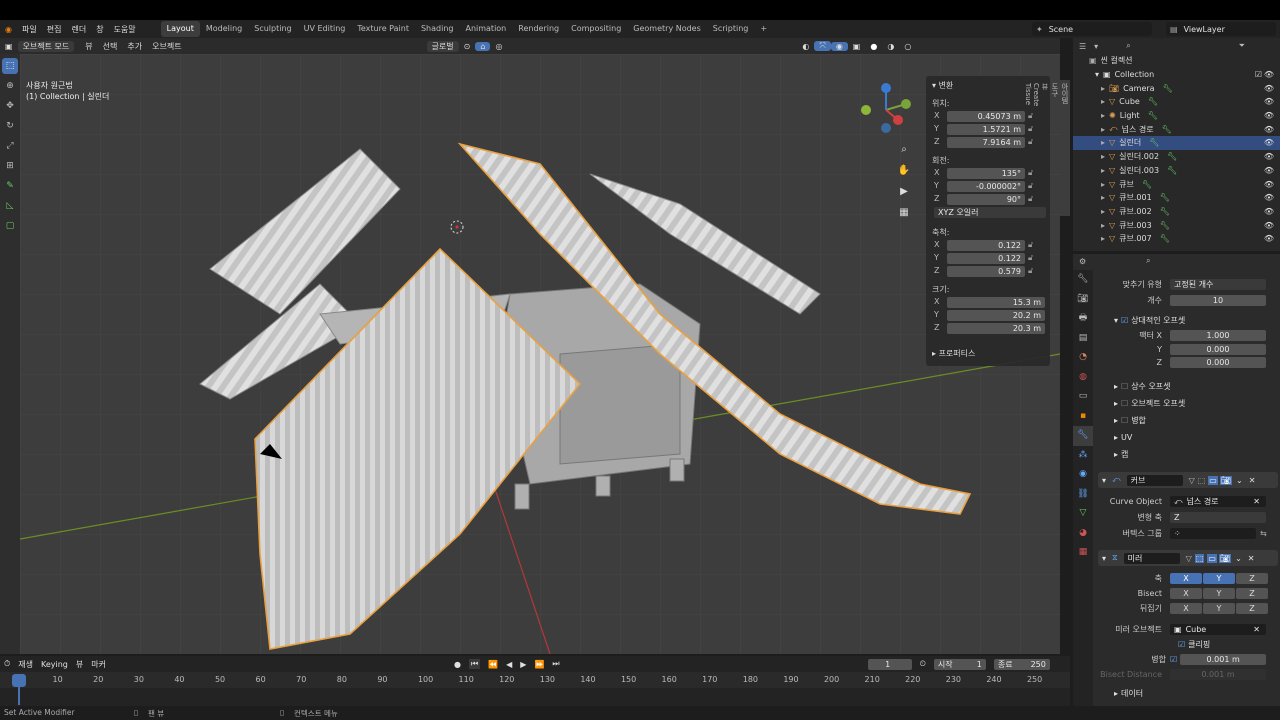 Image resolution: width=1280 pixels, height=720 pixels. Describe the element at coordinates (1083, 280) in the screenshot. I see `tool-tab-icon: 🔧︎` at that location.